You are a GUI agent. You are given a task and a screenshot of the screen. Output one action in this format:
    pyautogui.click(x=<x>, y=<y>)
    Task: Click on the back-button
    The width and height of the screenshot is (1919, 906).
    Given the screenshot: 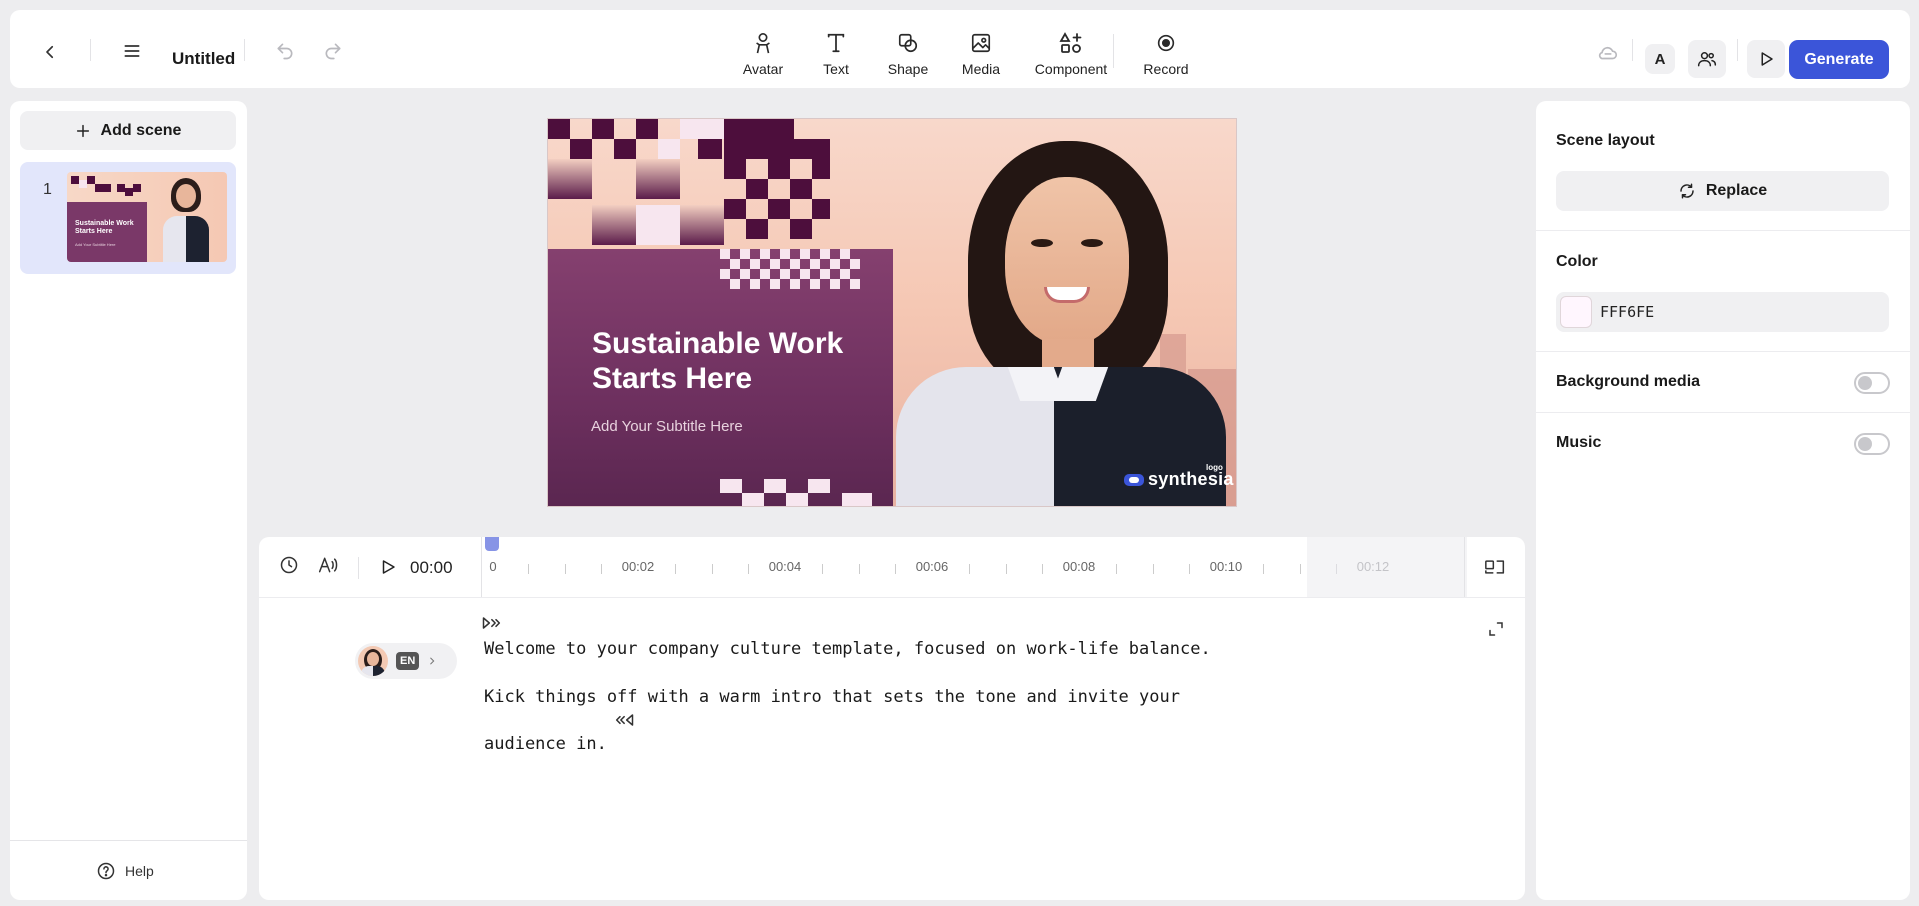 What is the action you would take?
    pyautogui.click(x=50, y=52)
    